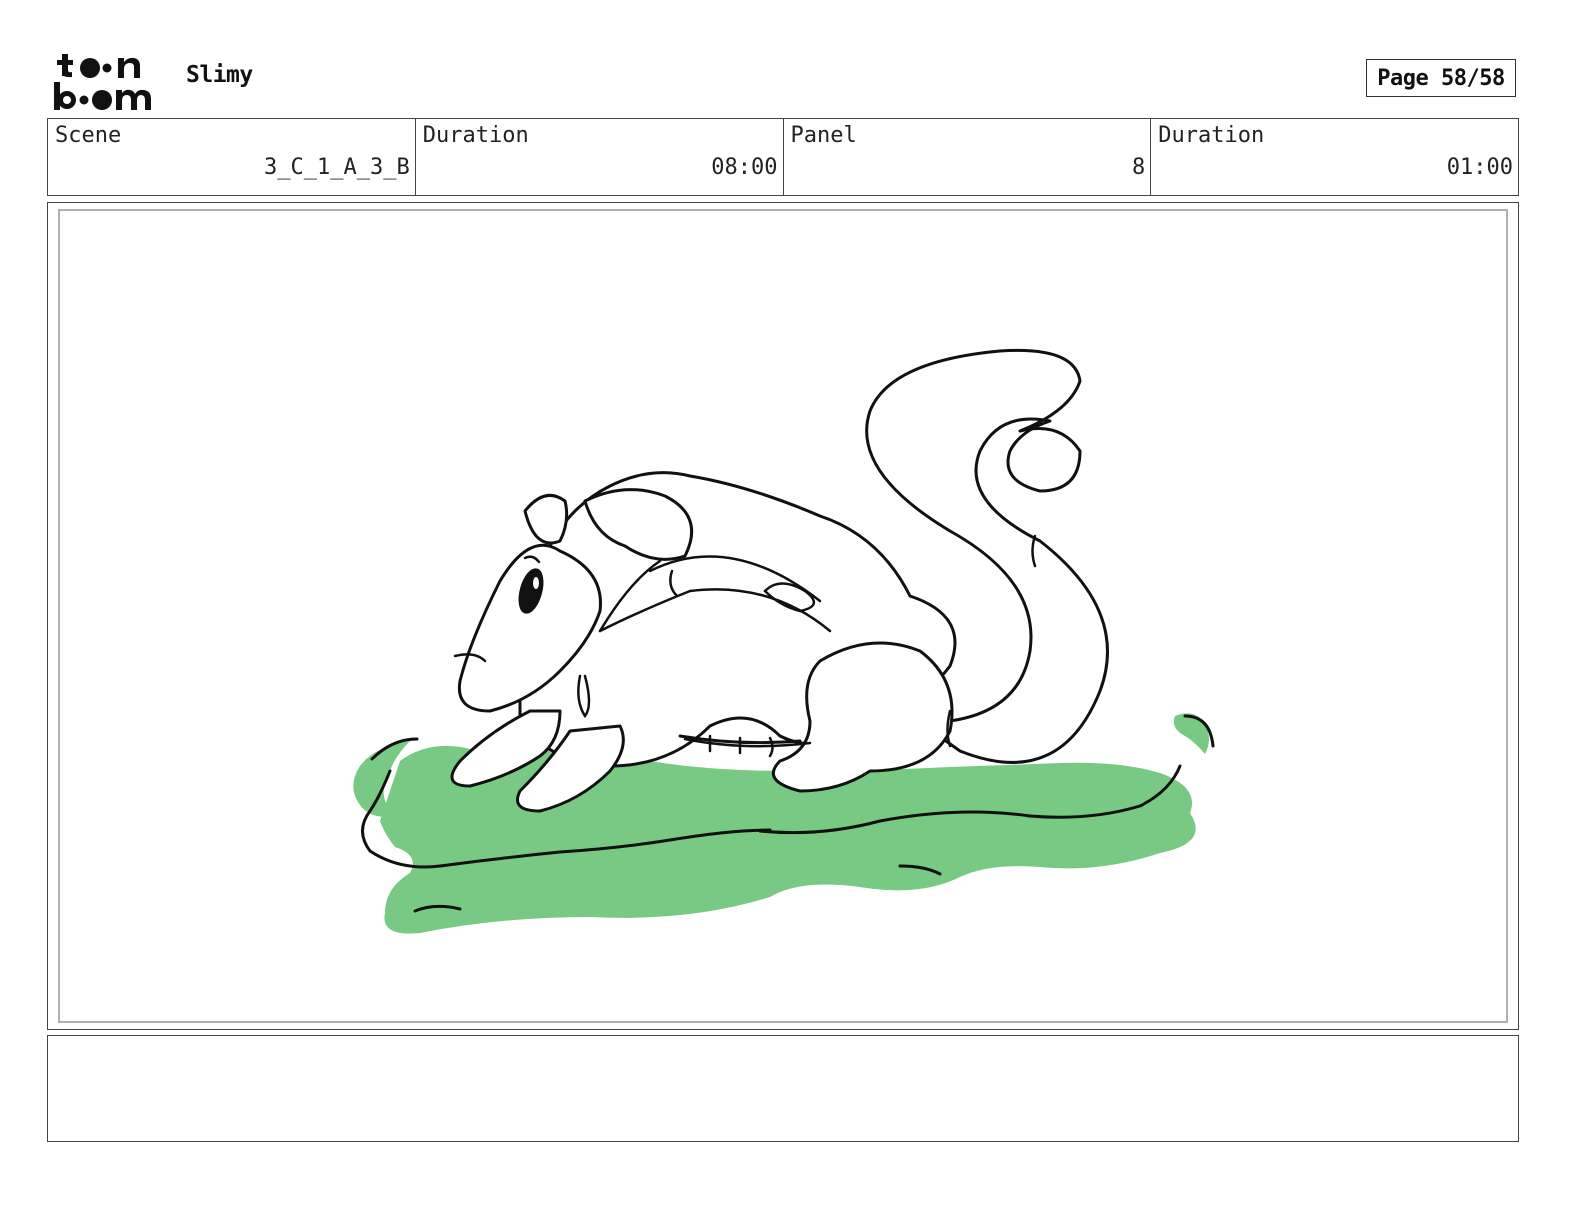  I want to click on scene-cell: Scene 3_C_1_A_3_B, so click(232, 157).